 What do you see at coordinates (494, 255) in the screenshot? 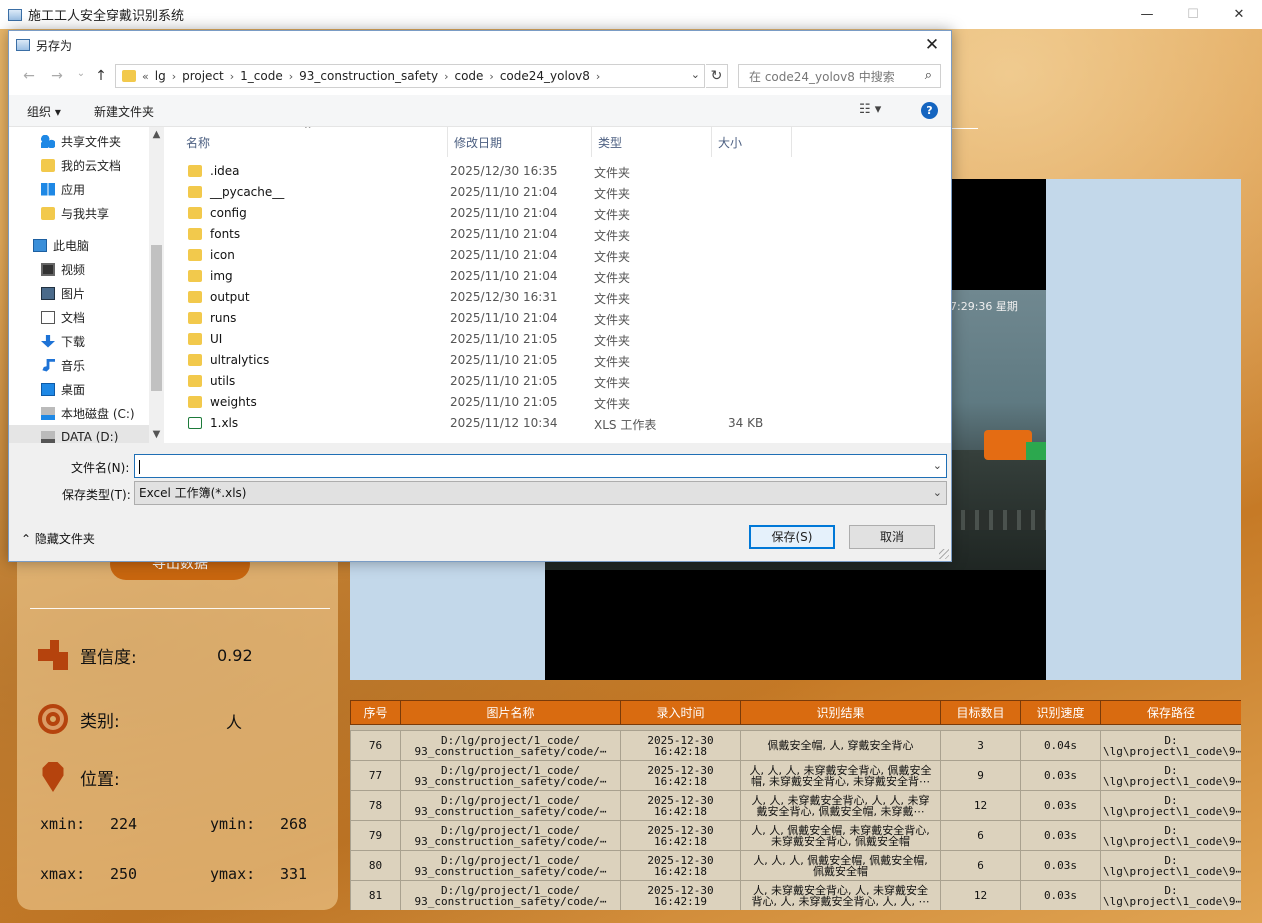
I see `file-row: icon 2025/11/10 21:04 文件夹` at bounding box center [494, 255].